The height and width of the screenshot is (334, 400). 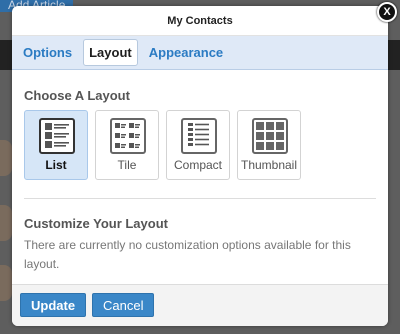 I want to click on customize-layout-heading: Customize Your Layout, so click(x=96, y=223).